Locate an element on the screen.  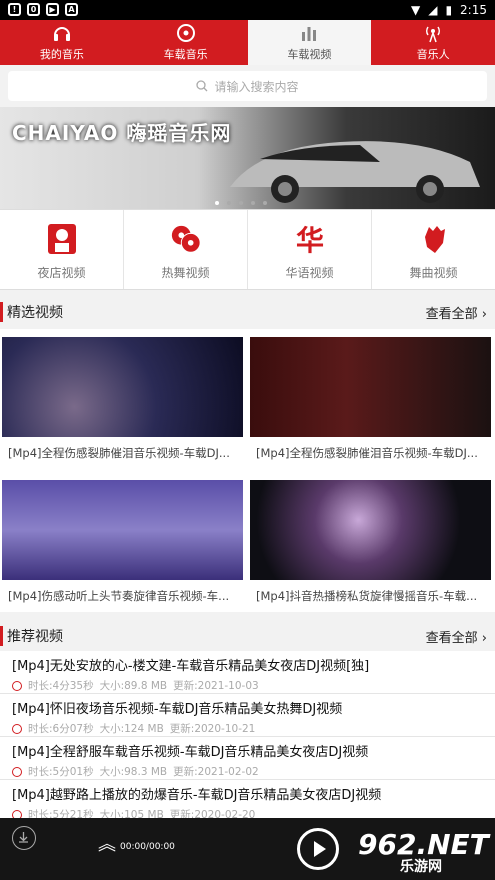
player-bar: ︽ 00:00/00:00 962.NET 乐游网 is located at coordinates (247, 849).